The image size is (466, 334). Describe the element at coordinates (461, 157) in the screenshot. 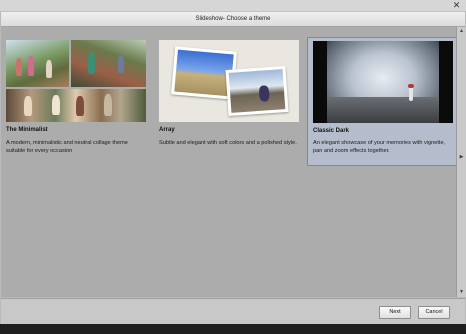

I see `scroll-right-icon: ▶` at that location.